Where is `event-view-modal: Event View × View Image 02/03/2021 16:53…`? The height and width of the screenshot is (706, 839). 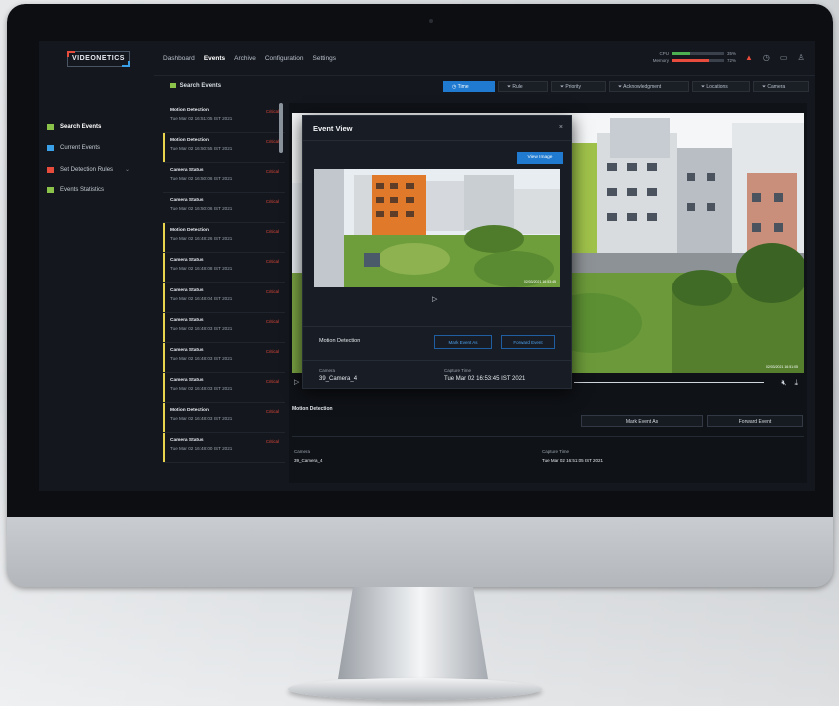 event-view-modal: Event View × View Image 02/03/2021 16:53… is located at coordinates (437, 252).